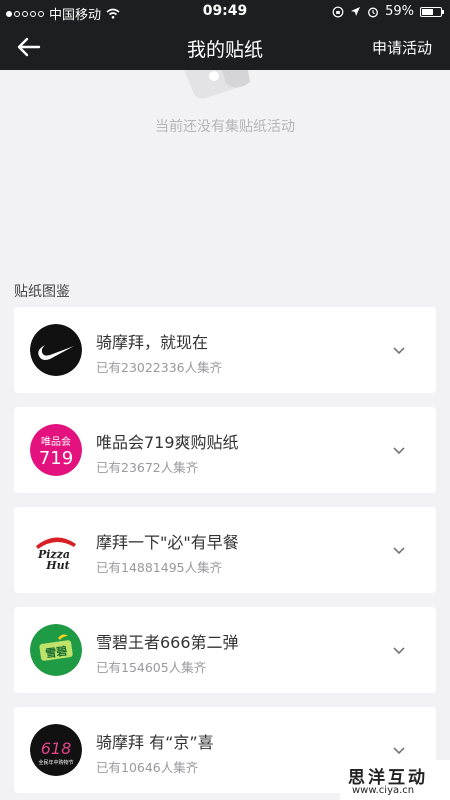  I want to click on svg-text: 719, so click(56, 458).